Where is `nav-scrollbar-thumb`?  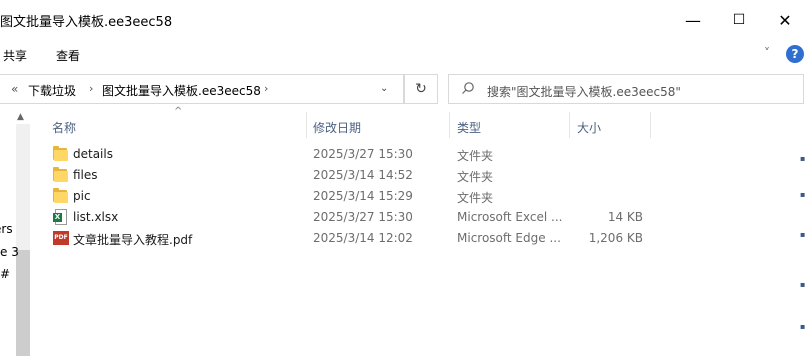 nav-scrollbar-thumb is located at coordinates (23, 303).